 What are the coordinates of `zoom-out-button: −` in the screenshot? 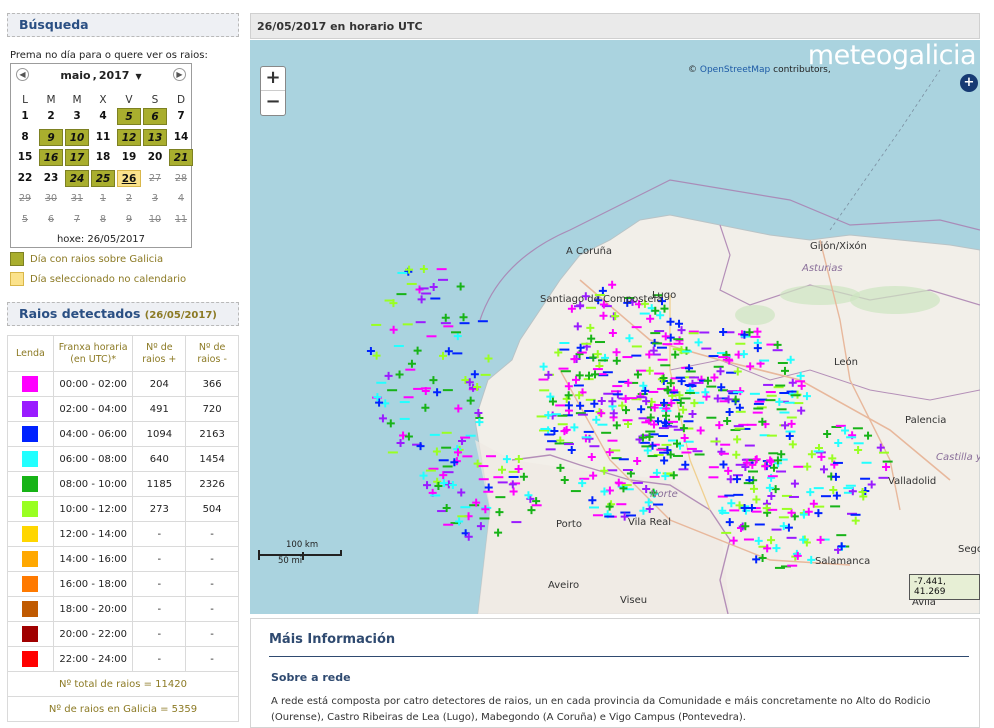 It's located at (273, 103).